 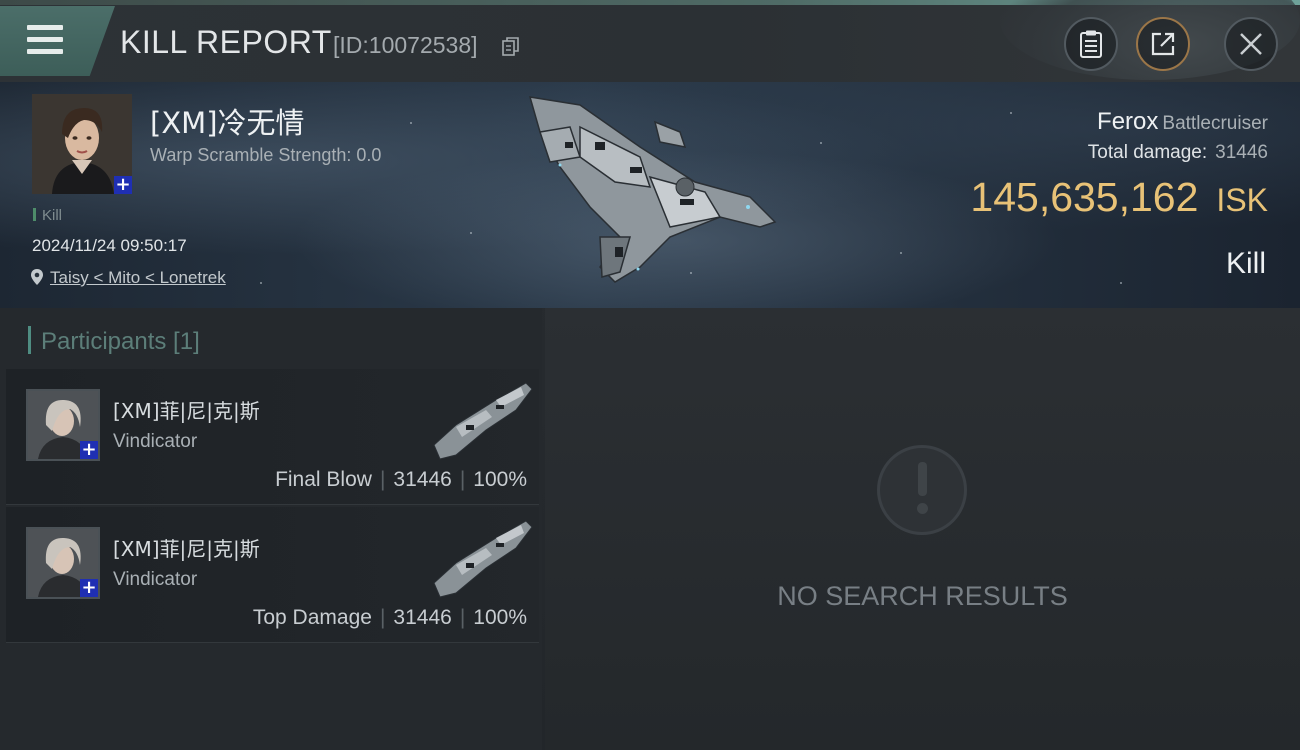 What do you see at coordinates (1242, 200) in the screenshot?
I see `isk-unit: ISK` at bounding box center [1242, 200].